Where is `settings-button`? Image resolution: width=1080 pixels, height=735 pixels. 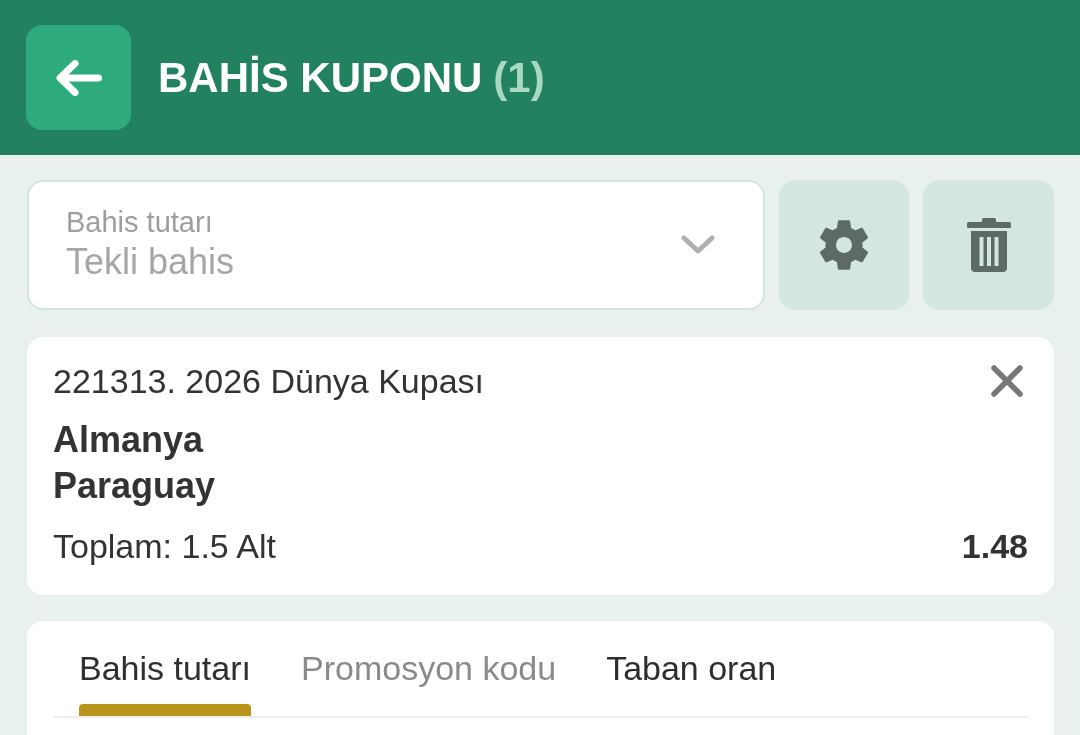 settings-button is located at coordinates (844, 245).